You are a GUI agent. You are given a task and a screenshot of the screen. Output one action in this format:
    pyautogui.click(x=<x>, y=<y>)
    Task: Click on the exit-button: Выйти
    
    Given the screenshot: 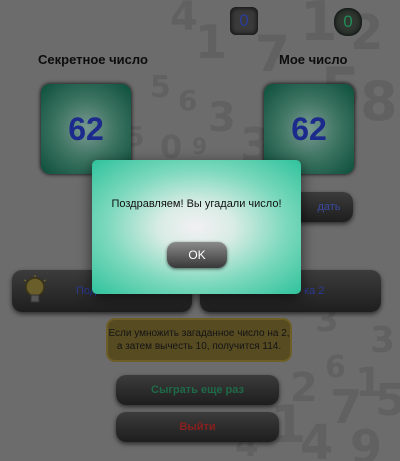 What is the action you would take?
    pyautogui.click(x=197, y=427)
    